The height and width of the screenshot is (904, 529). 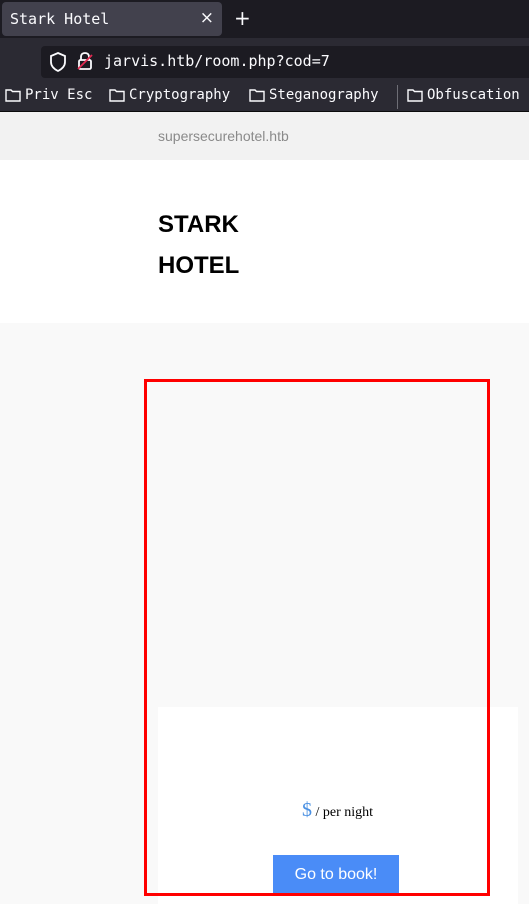 I want to click on site-top-bar: supersecurehotel.htb, so click(x=264, y=136).